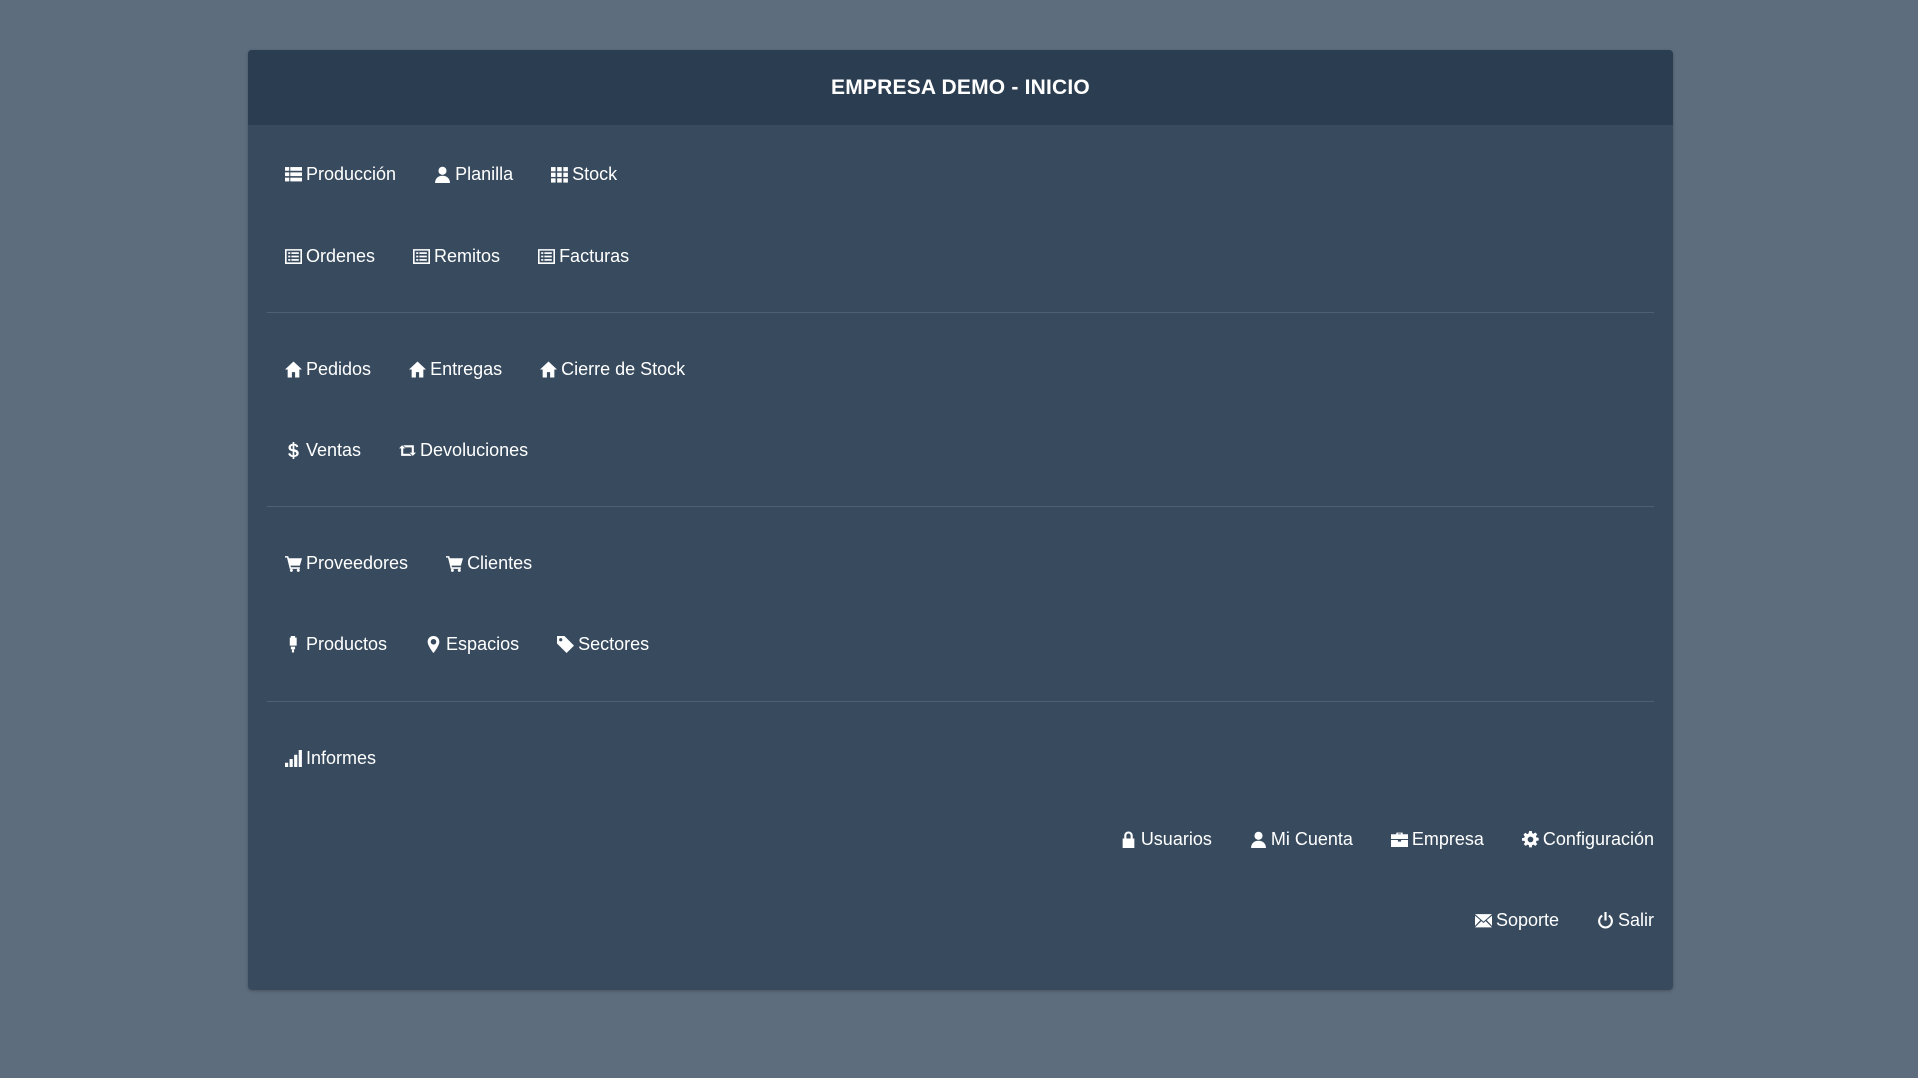 The width and height of the screenshot is (1918, 1078). What do you see at coordinates (426, 563) in the screenshot?
I see `nav-row-proveedores: Proveedores Clientes` at bounding box center [426, 563].